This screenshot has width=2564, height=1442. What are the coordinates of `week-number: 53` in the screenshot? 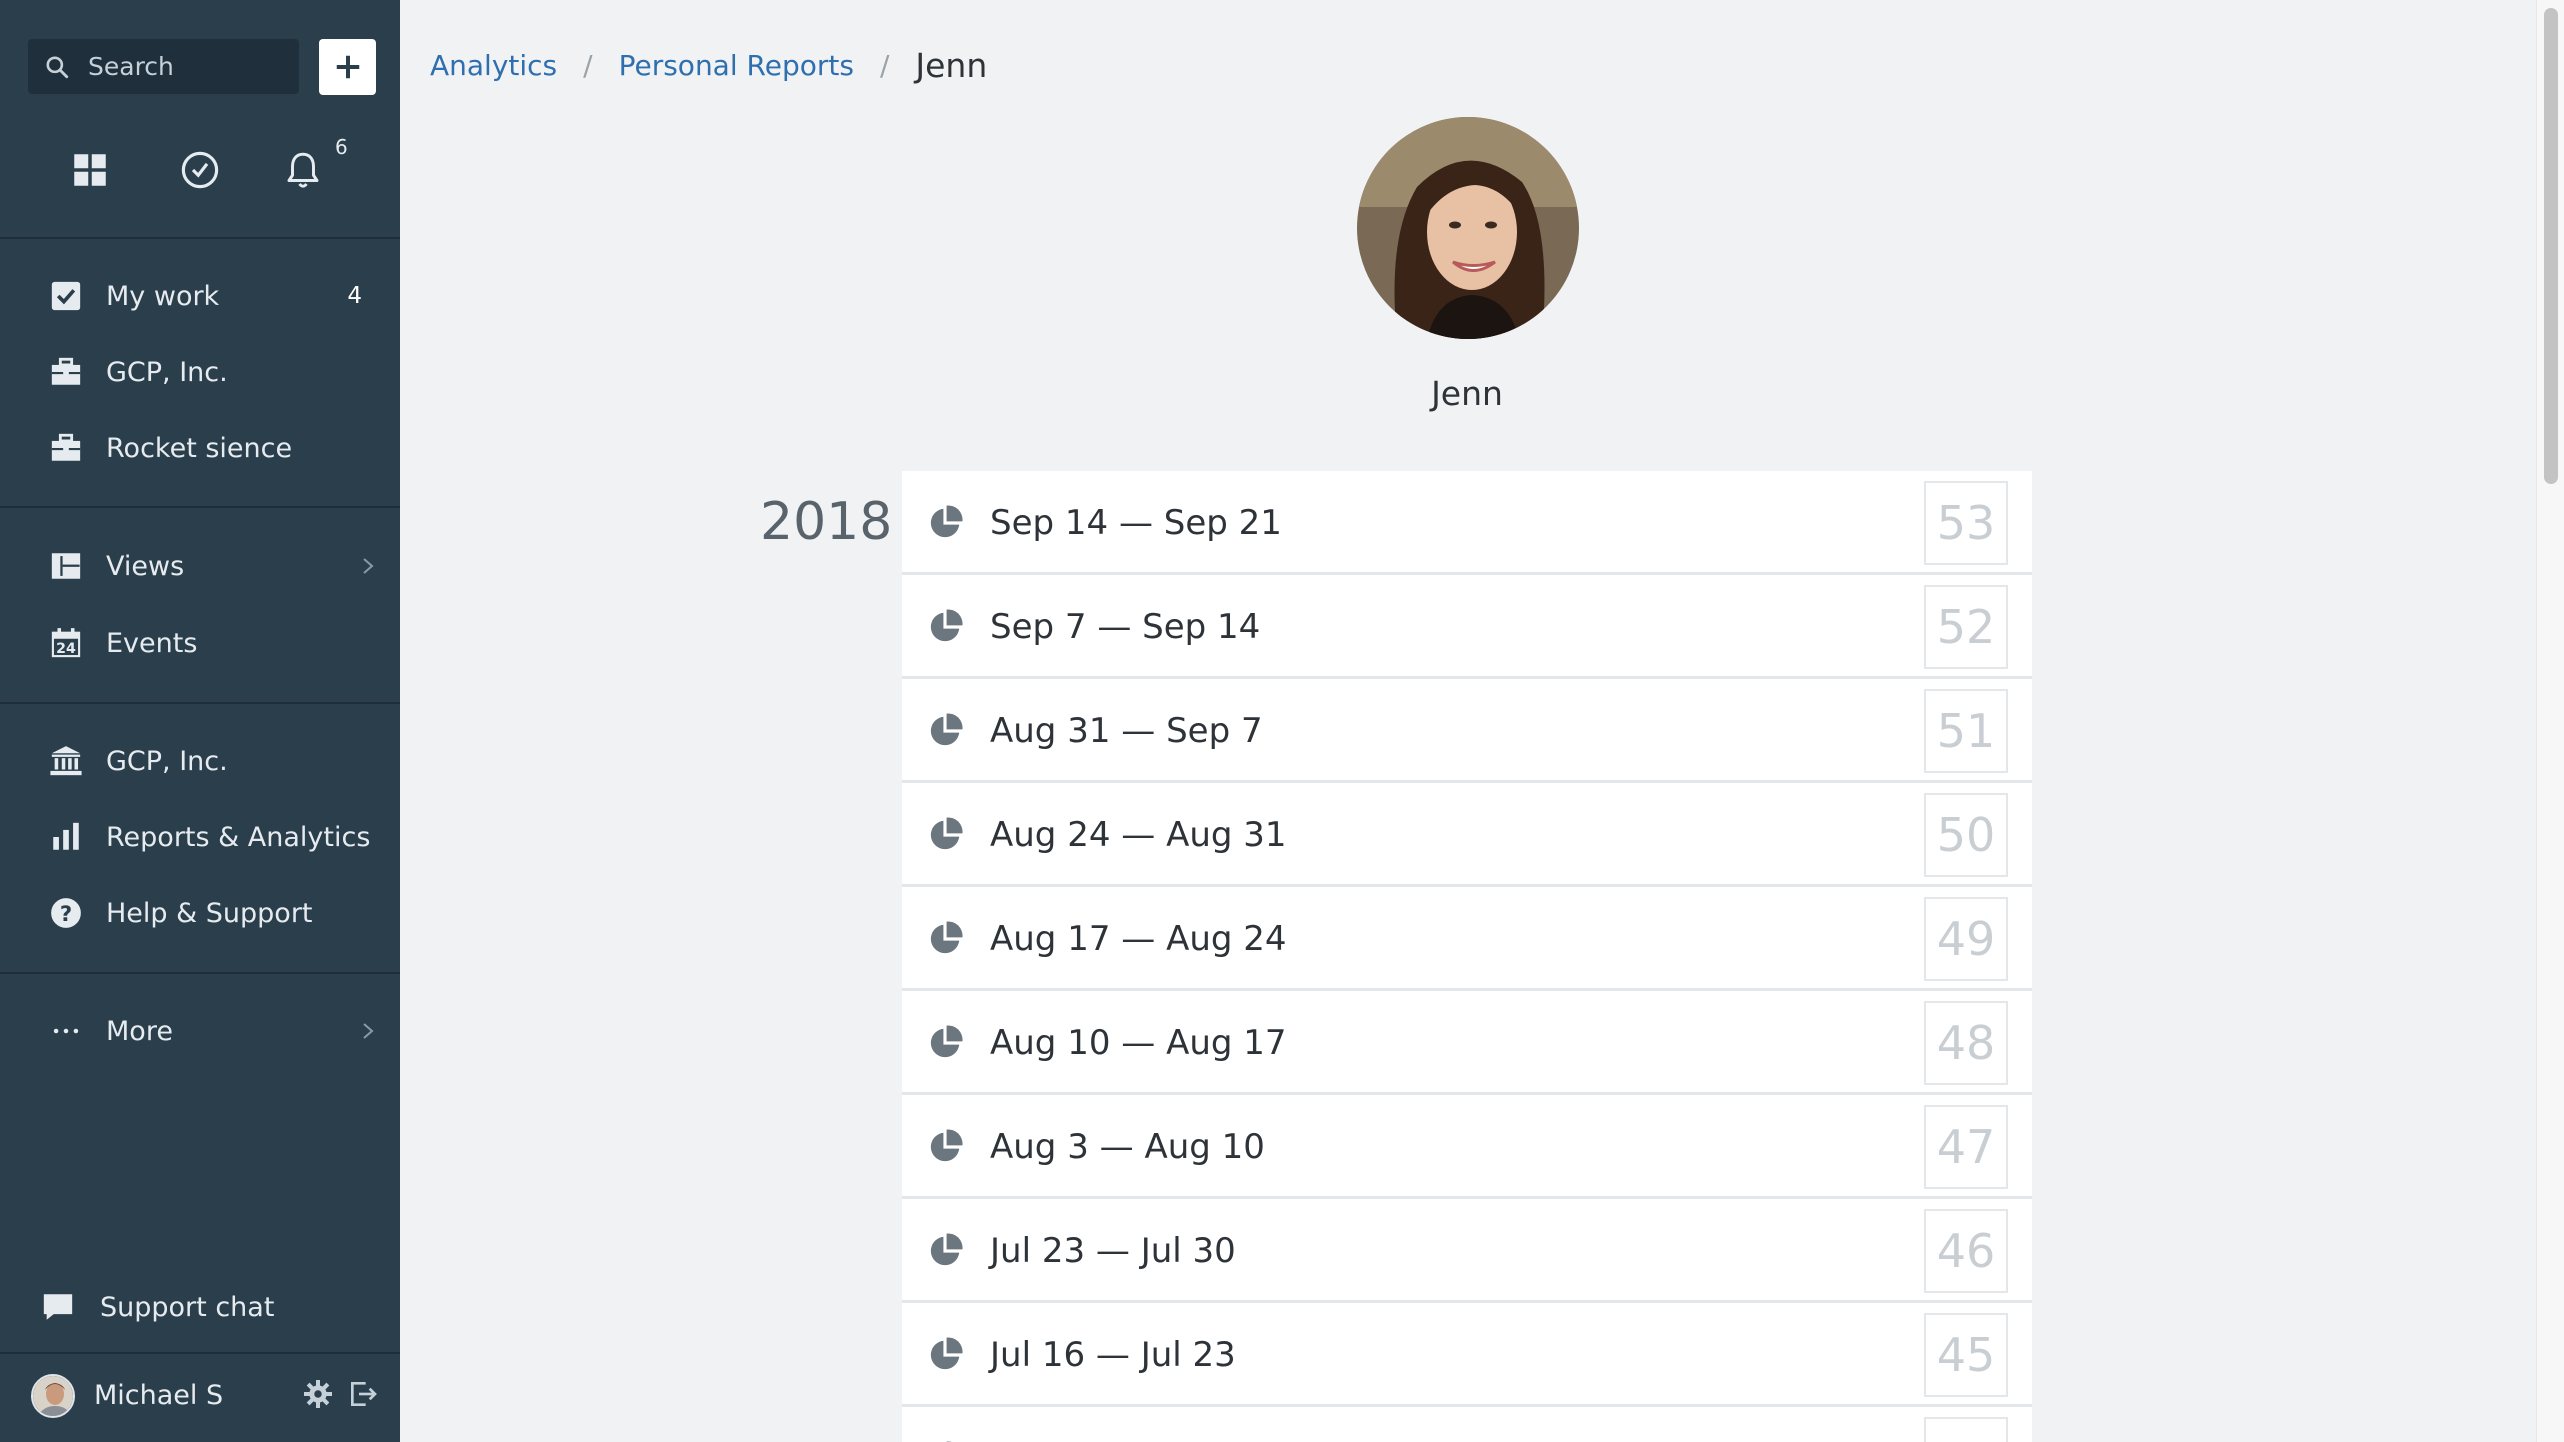 It's located at (1966, 523).